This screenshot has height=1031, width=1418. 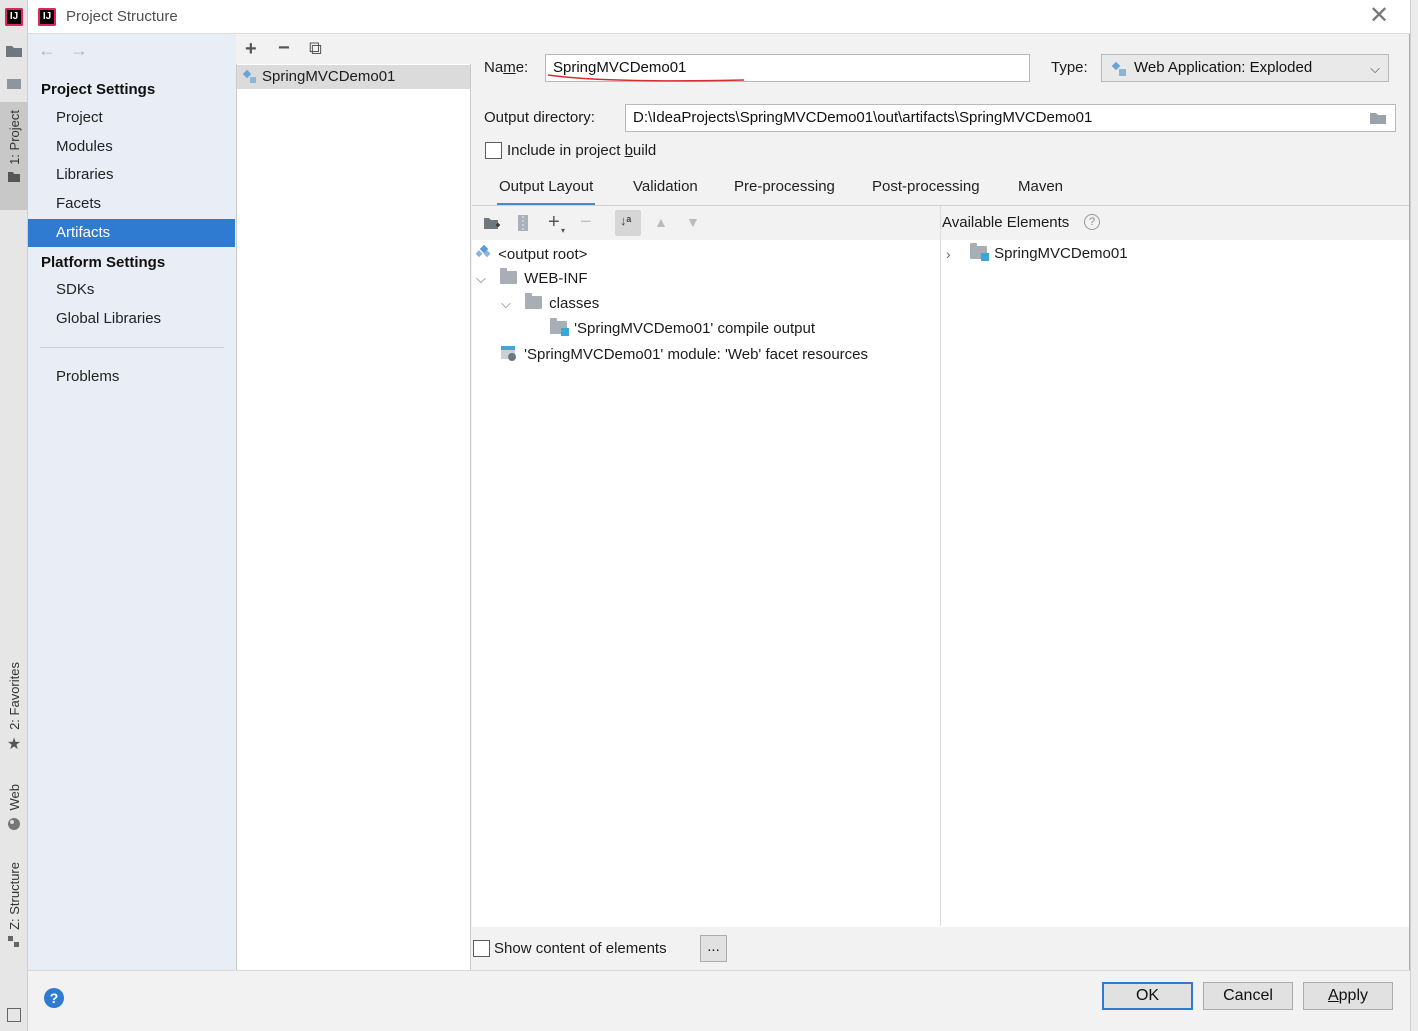 I want to click on copy-artifact-button: ⧉, so click(x=315, y=48).